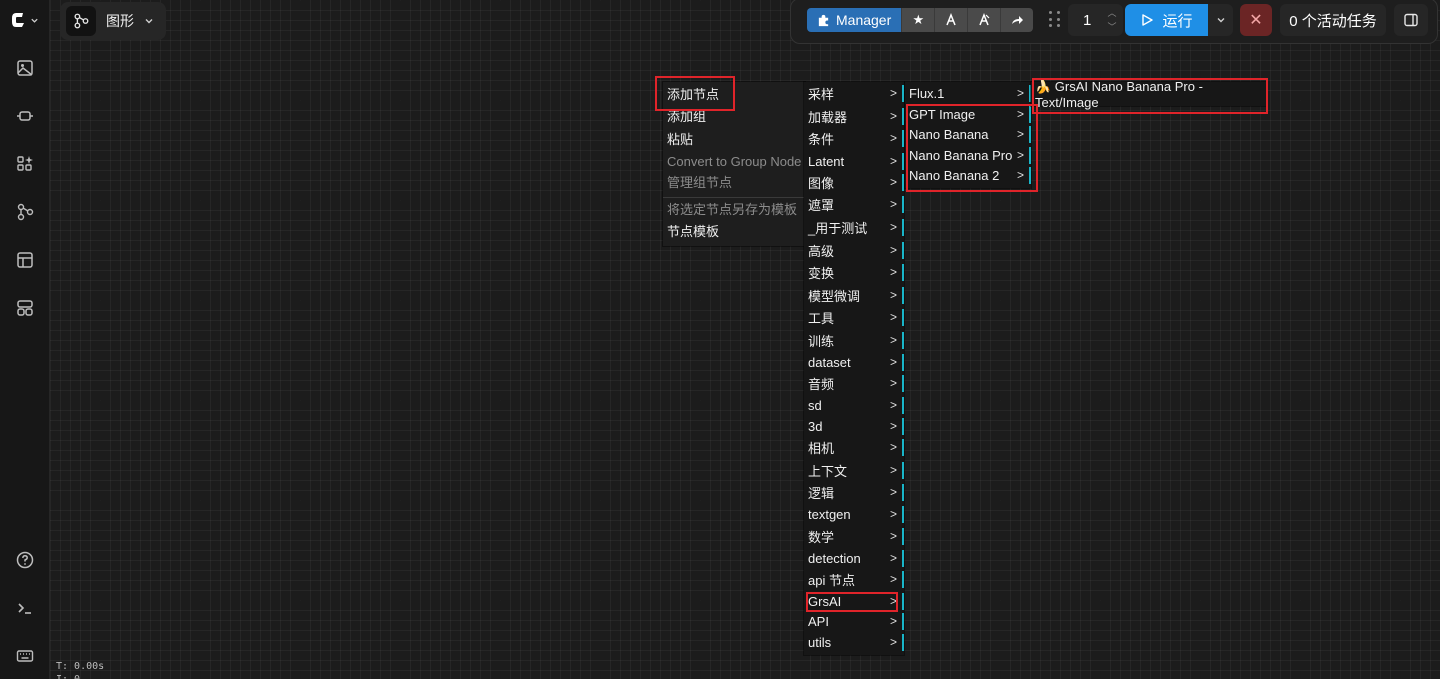 This screenshot has height=679, width=1440. I want to click on category-item: 音频 >, so click(854, 383).